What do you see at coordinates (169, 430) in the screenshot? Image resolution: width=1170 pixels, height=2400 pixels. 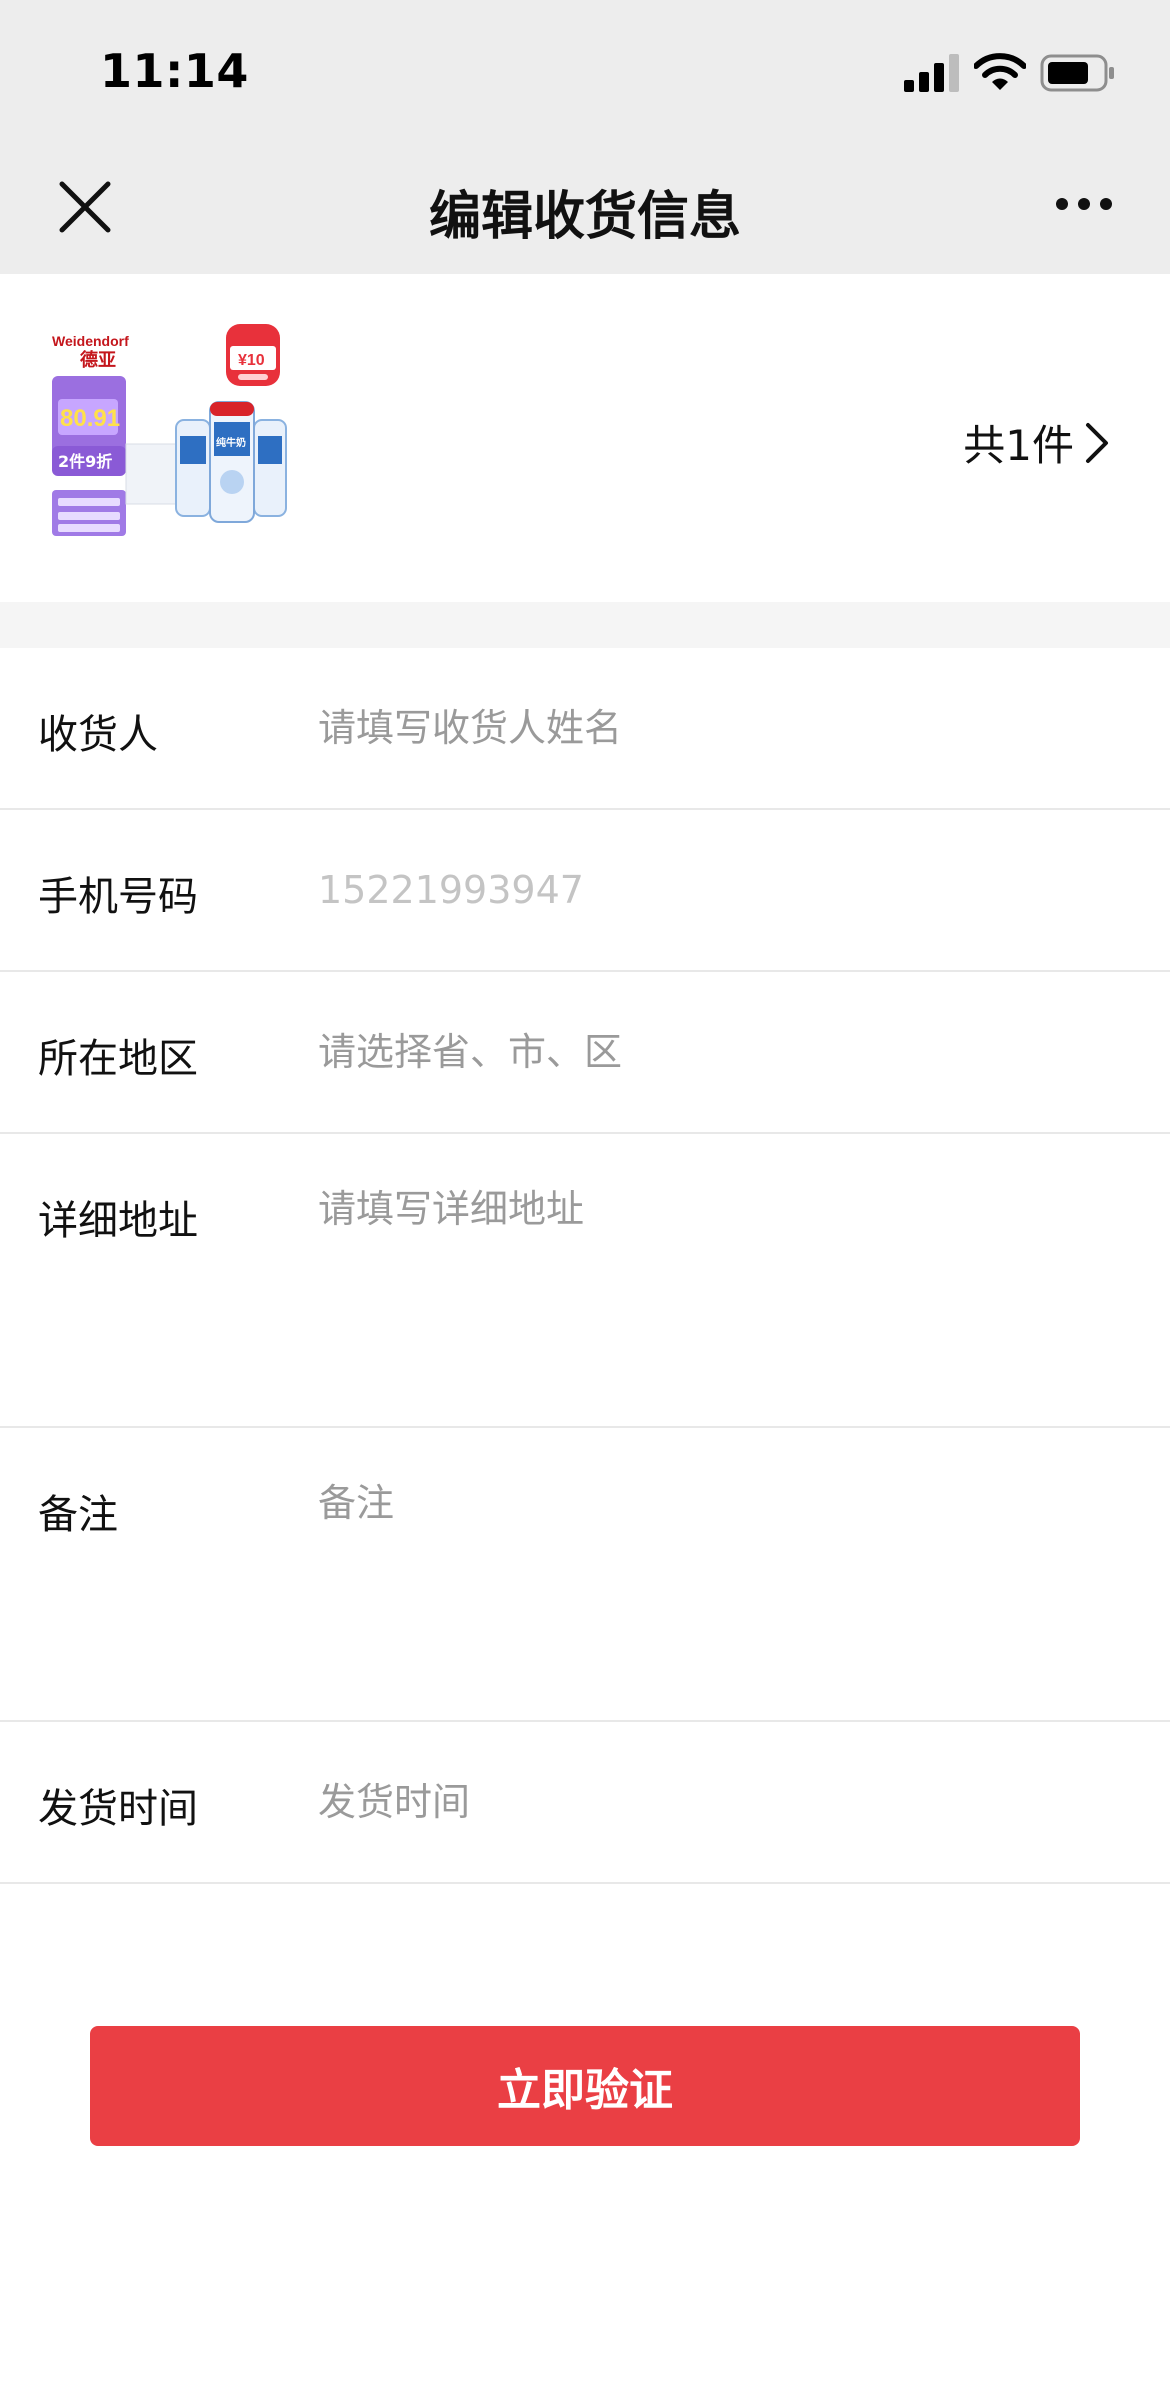 I see `product-image: Weidendorf 德亚 80.91 2件9折 ¥10 纯牛奶` at bounding box center [169, 430].